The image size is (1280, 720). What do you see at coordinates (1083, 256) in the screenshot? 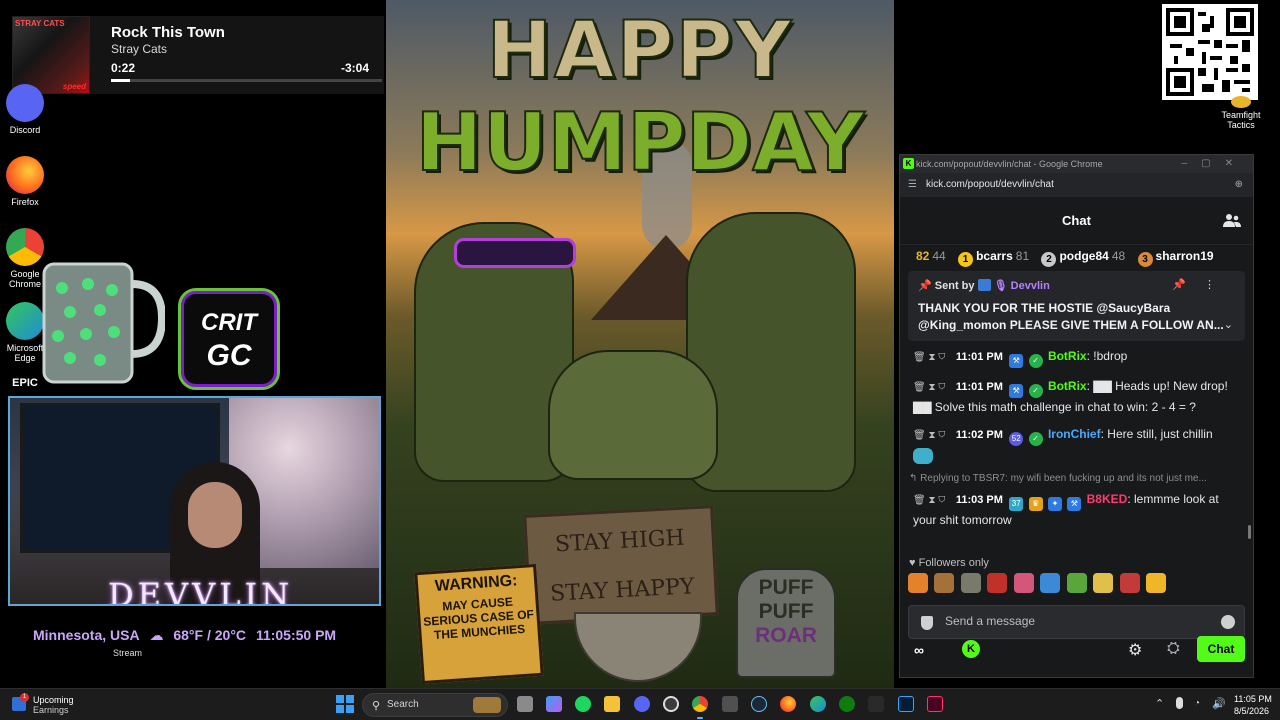
I see `leaderboard-entry: 2 podge84 48` at bounding box center [1083, 256].